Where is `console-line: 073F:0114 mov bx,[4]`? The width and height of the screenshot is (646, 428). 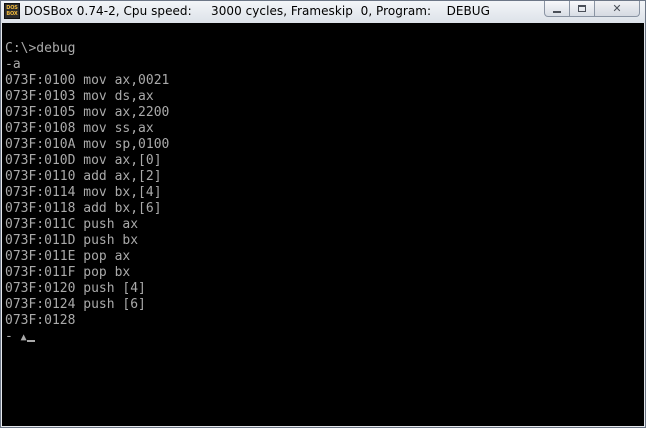 console-line: 073F:0114 mov bx,[4] is located at coordinates (83, 192).